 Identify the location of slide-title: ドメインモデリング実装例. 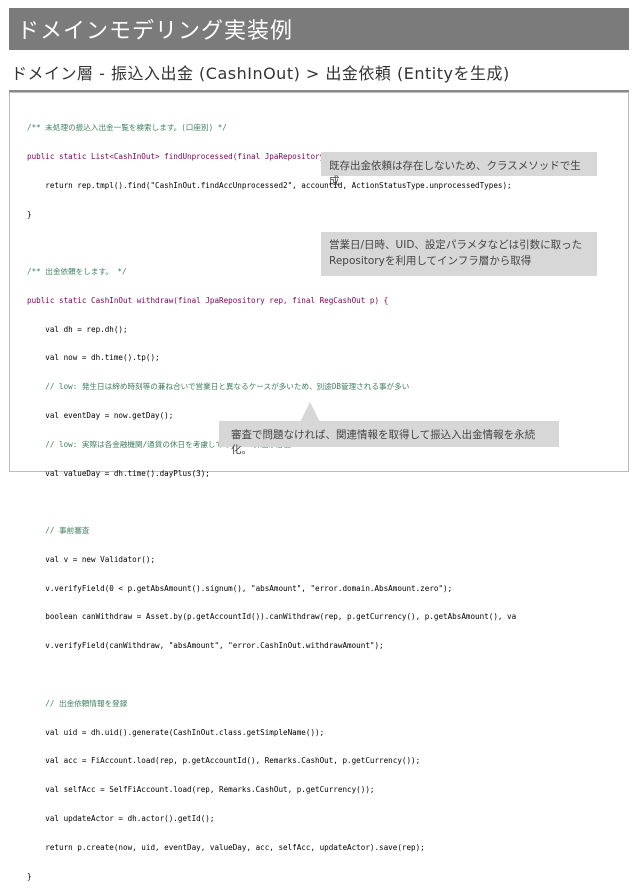
(155, 31).